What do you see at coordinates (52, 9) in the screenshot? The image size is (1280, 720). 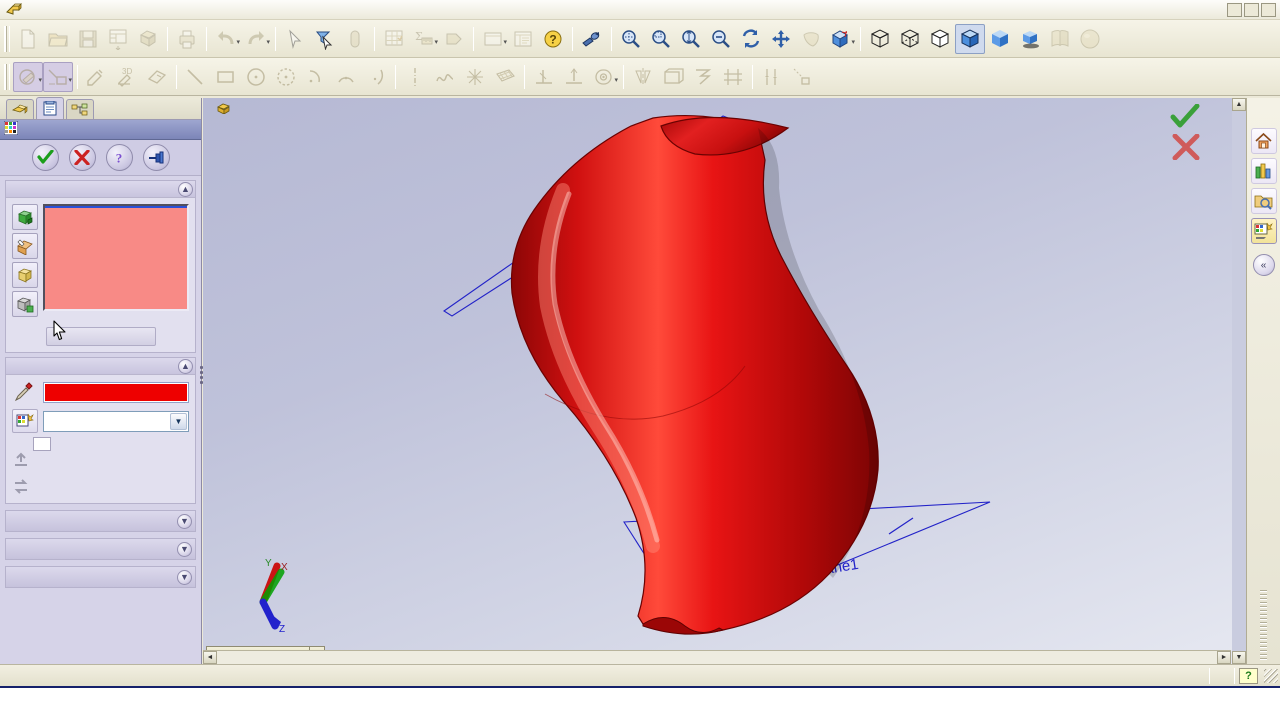 I see `menu-item-edit` at bounding box center [52, 9].